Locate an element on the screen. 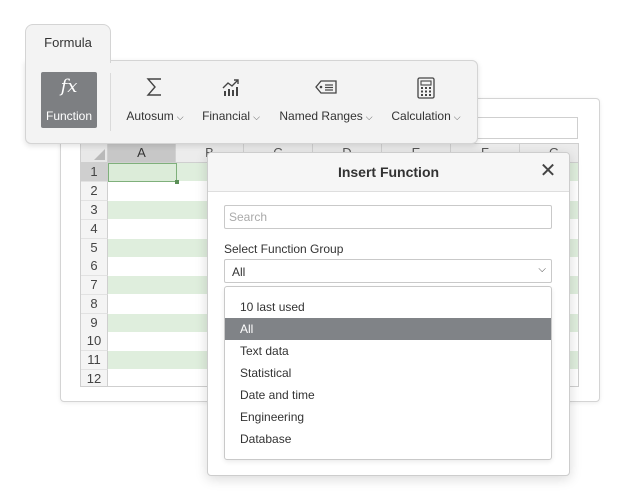  autosum-button: Autosum ⌵ is located at coordinates (155, 102).